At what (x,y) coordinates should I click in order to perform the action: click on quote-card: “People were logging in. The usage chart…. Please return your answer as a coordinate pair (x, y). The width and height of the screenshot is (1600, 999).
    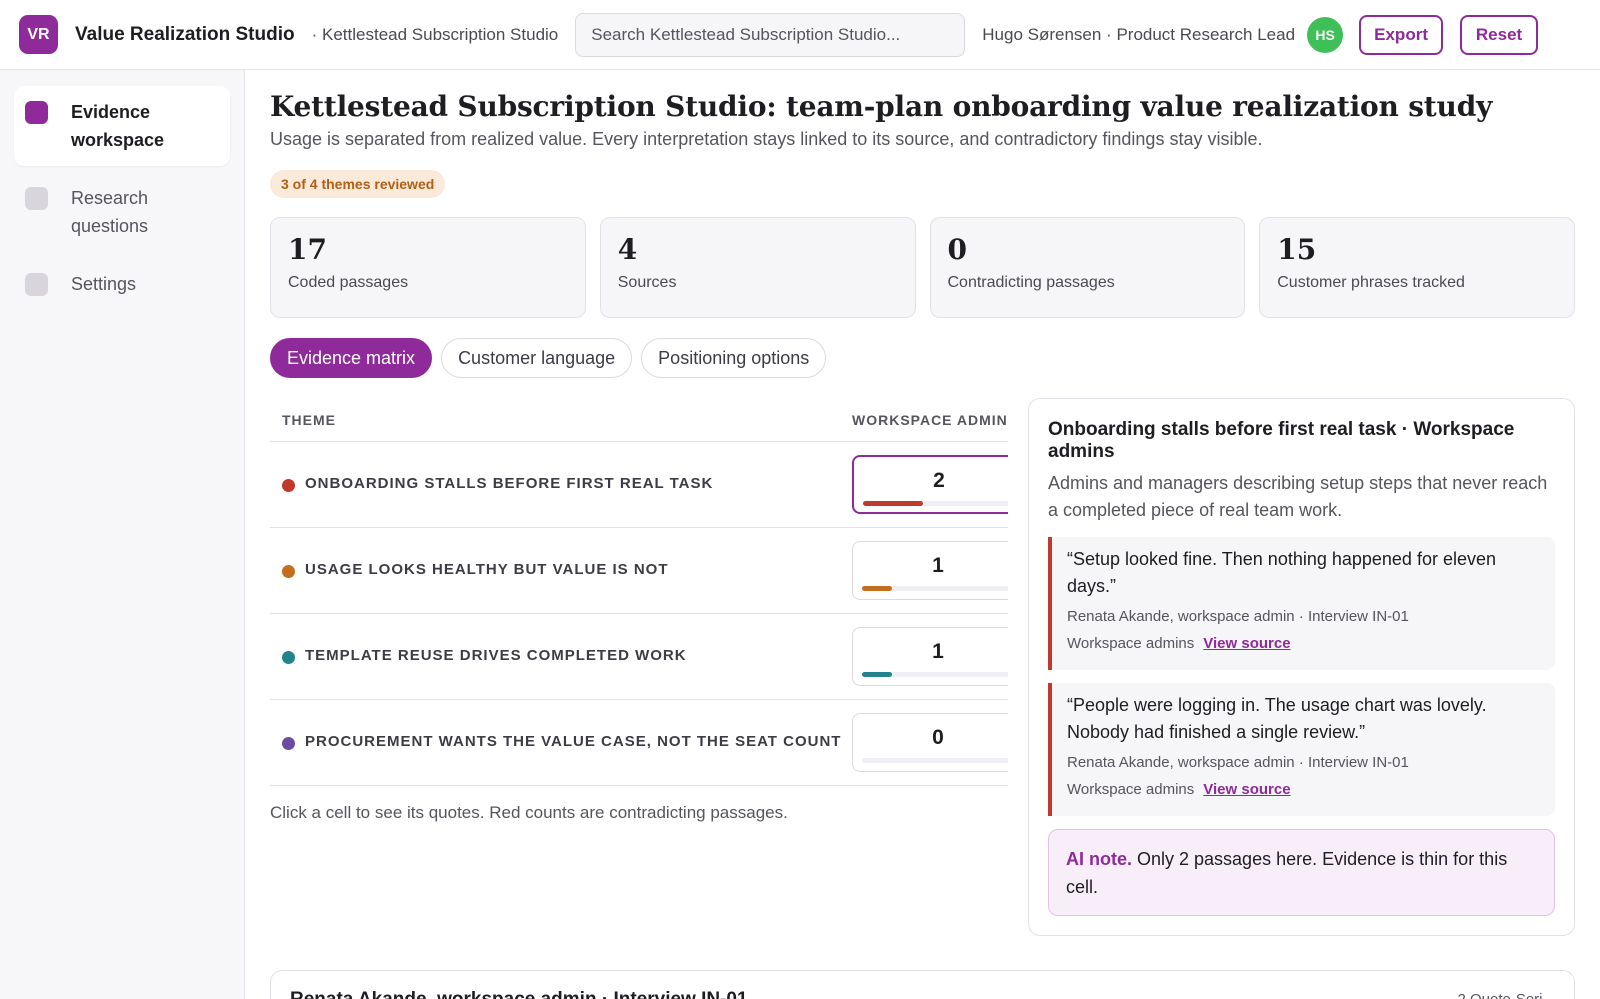
    Looking at the image, I should click on (1301, 749).